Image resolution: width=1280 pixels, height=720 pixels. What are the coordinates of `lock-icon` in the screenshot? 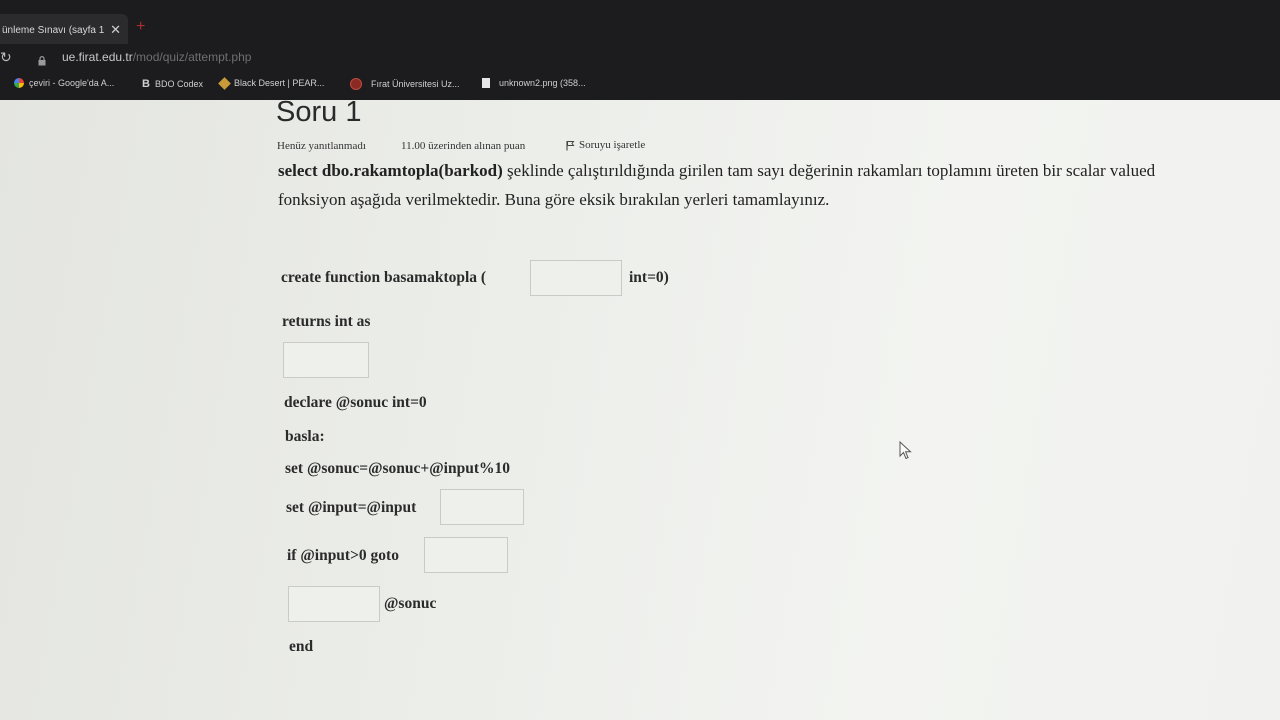 It's located at (42, 62).